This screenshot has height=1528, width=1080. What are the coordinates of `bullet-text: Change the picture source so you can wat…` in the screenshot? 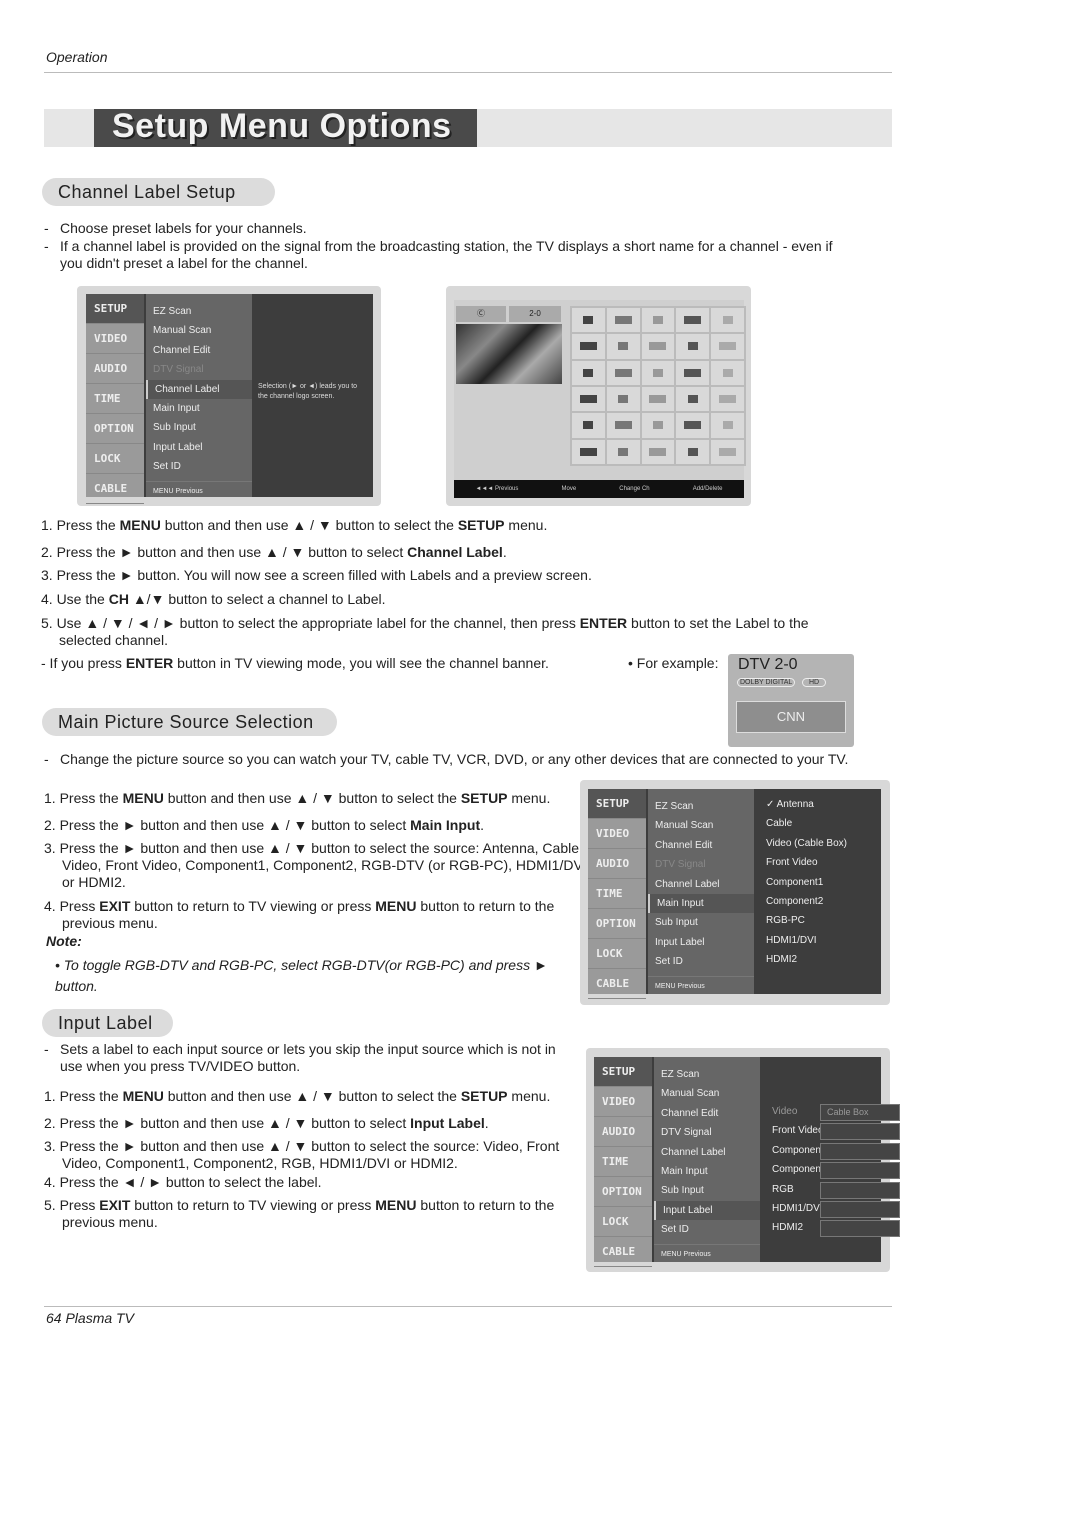 It's located at (454, 759).